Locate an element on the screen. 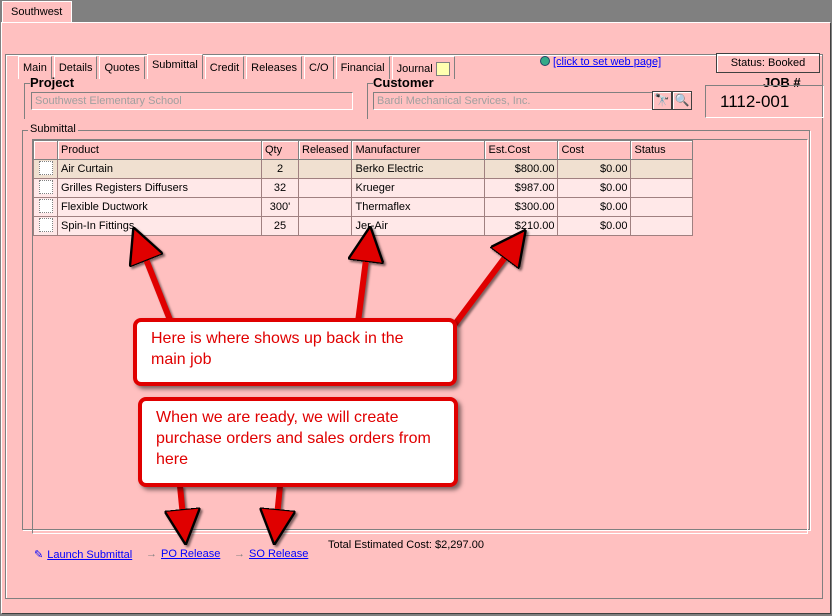 The image size is (832, 616). so-release-link: → SO Release is located at coordinates (271, 554).